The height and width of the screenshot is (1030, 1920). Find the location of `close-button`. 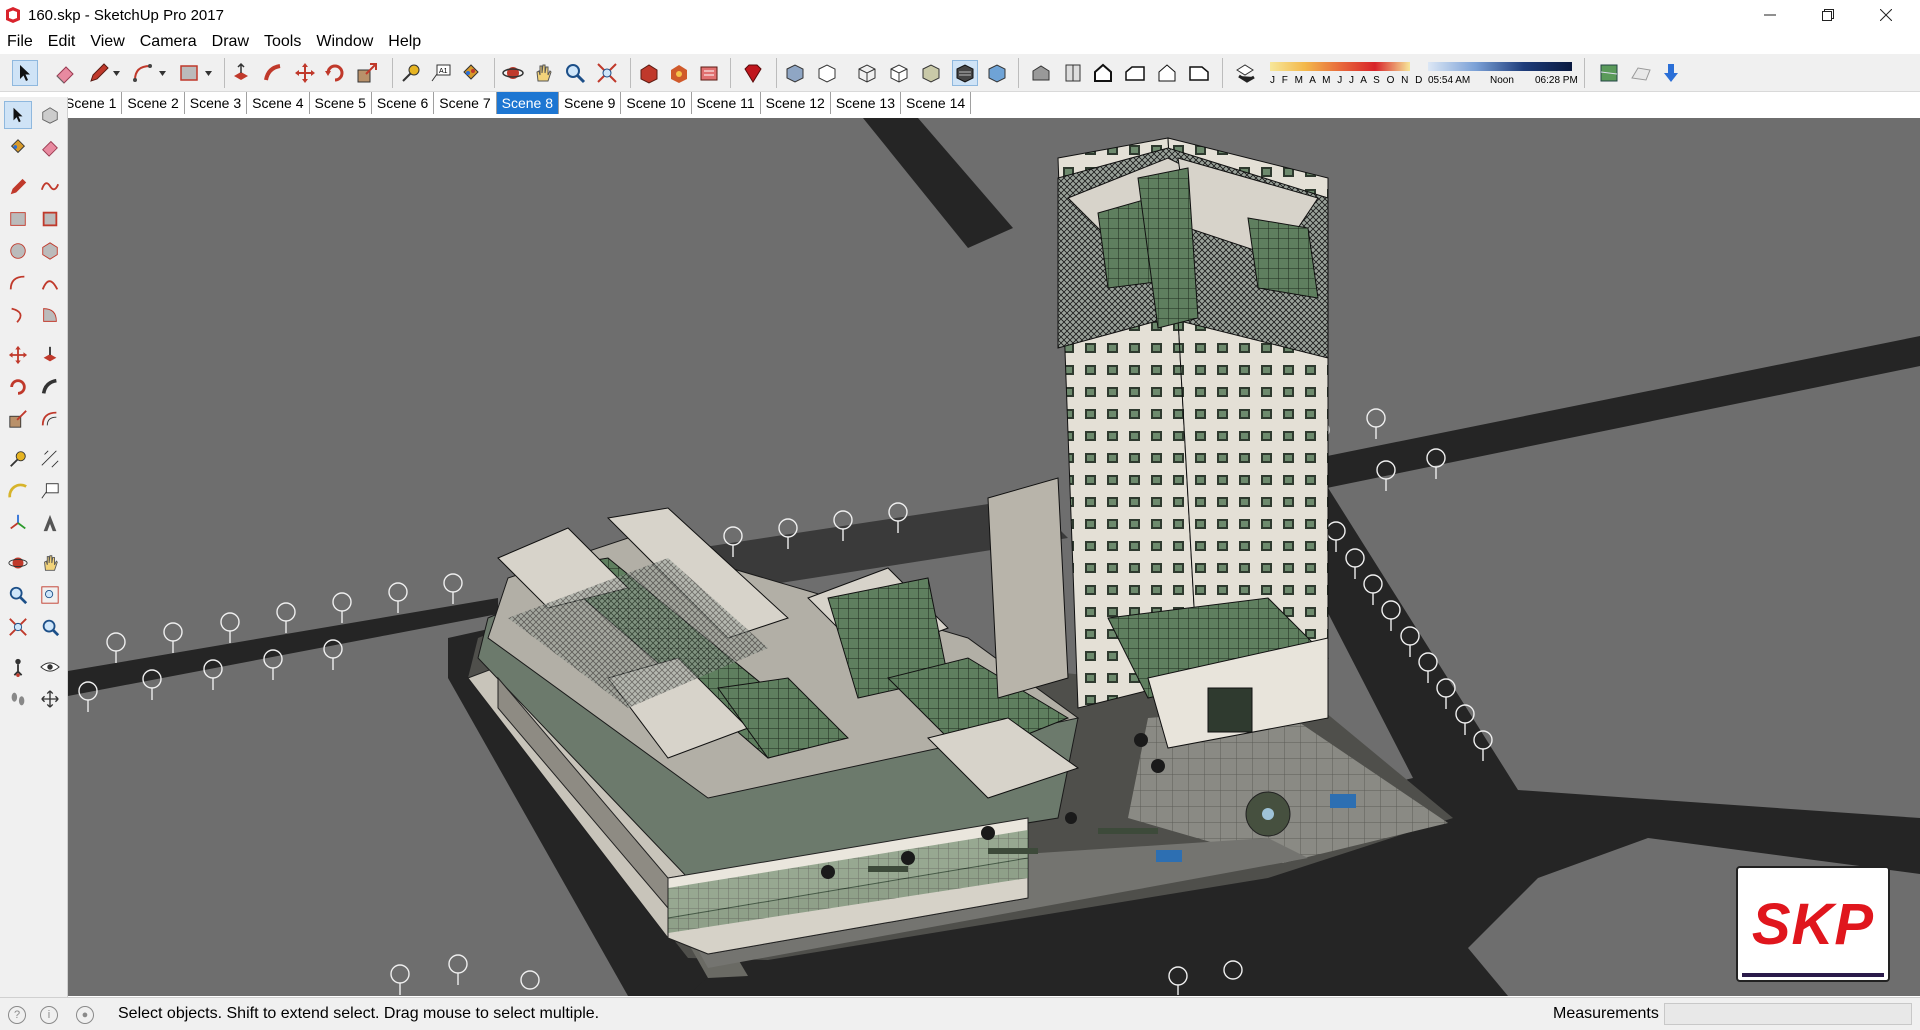

close-button is located at coordinates (1886, 15).